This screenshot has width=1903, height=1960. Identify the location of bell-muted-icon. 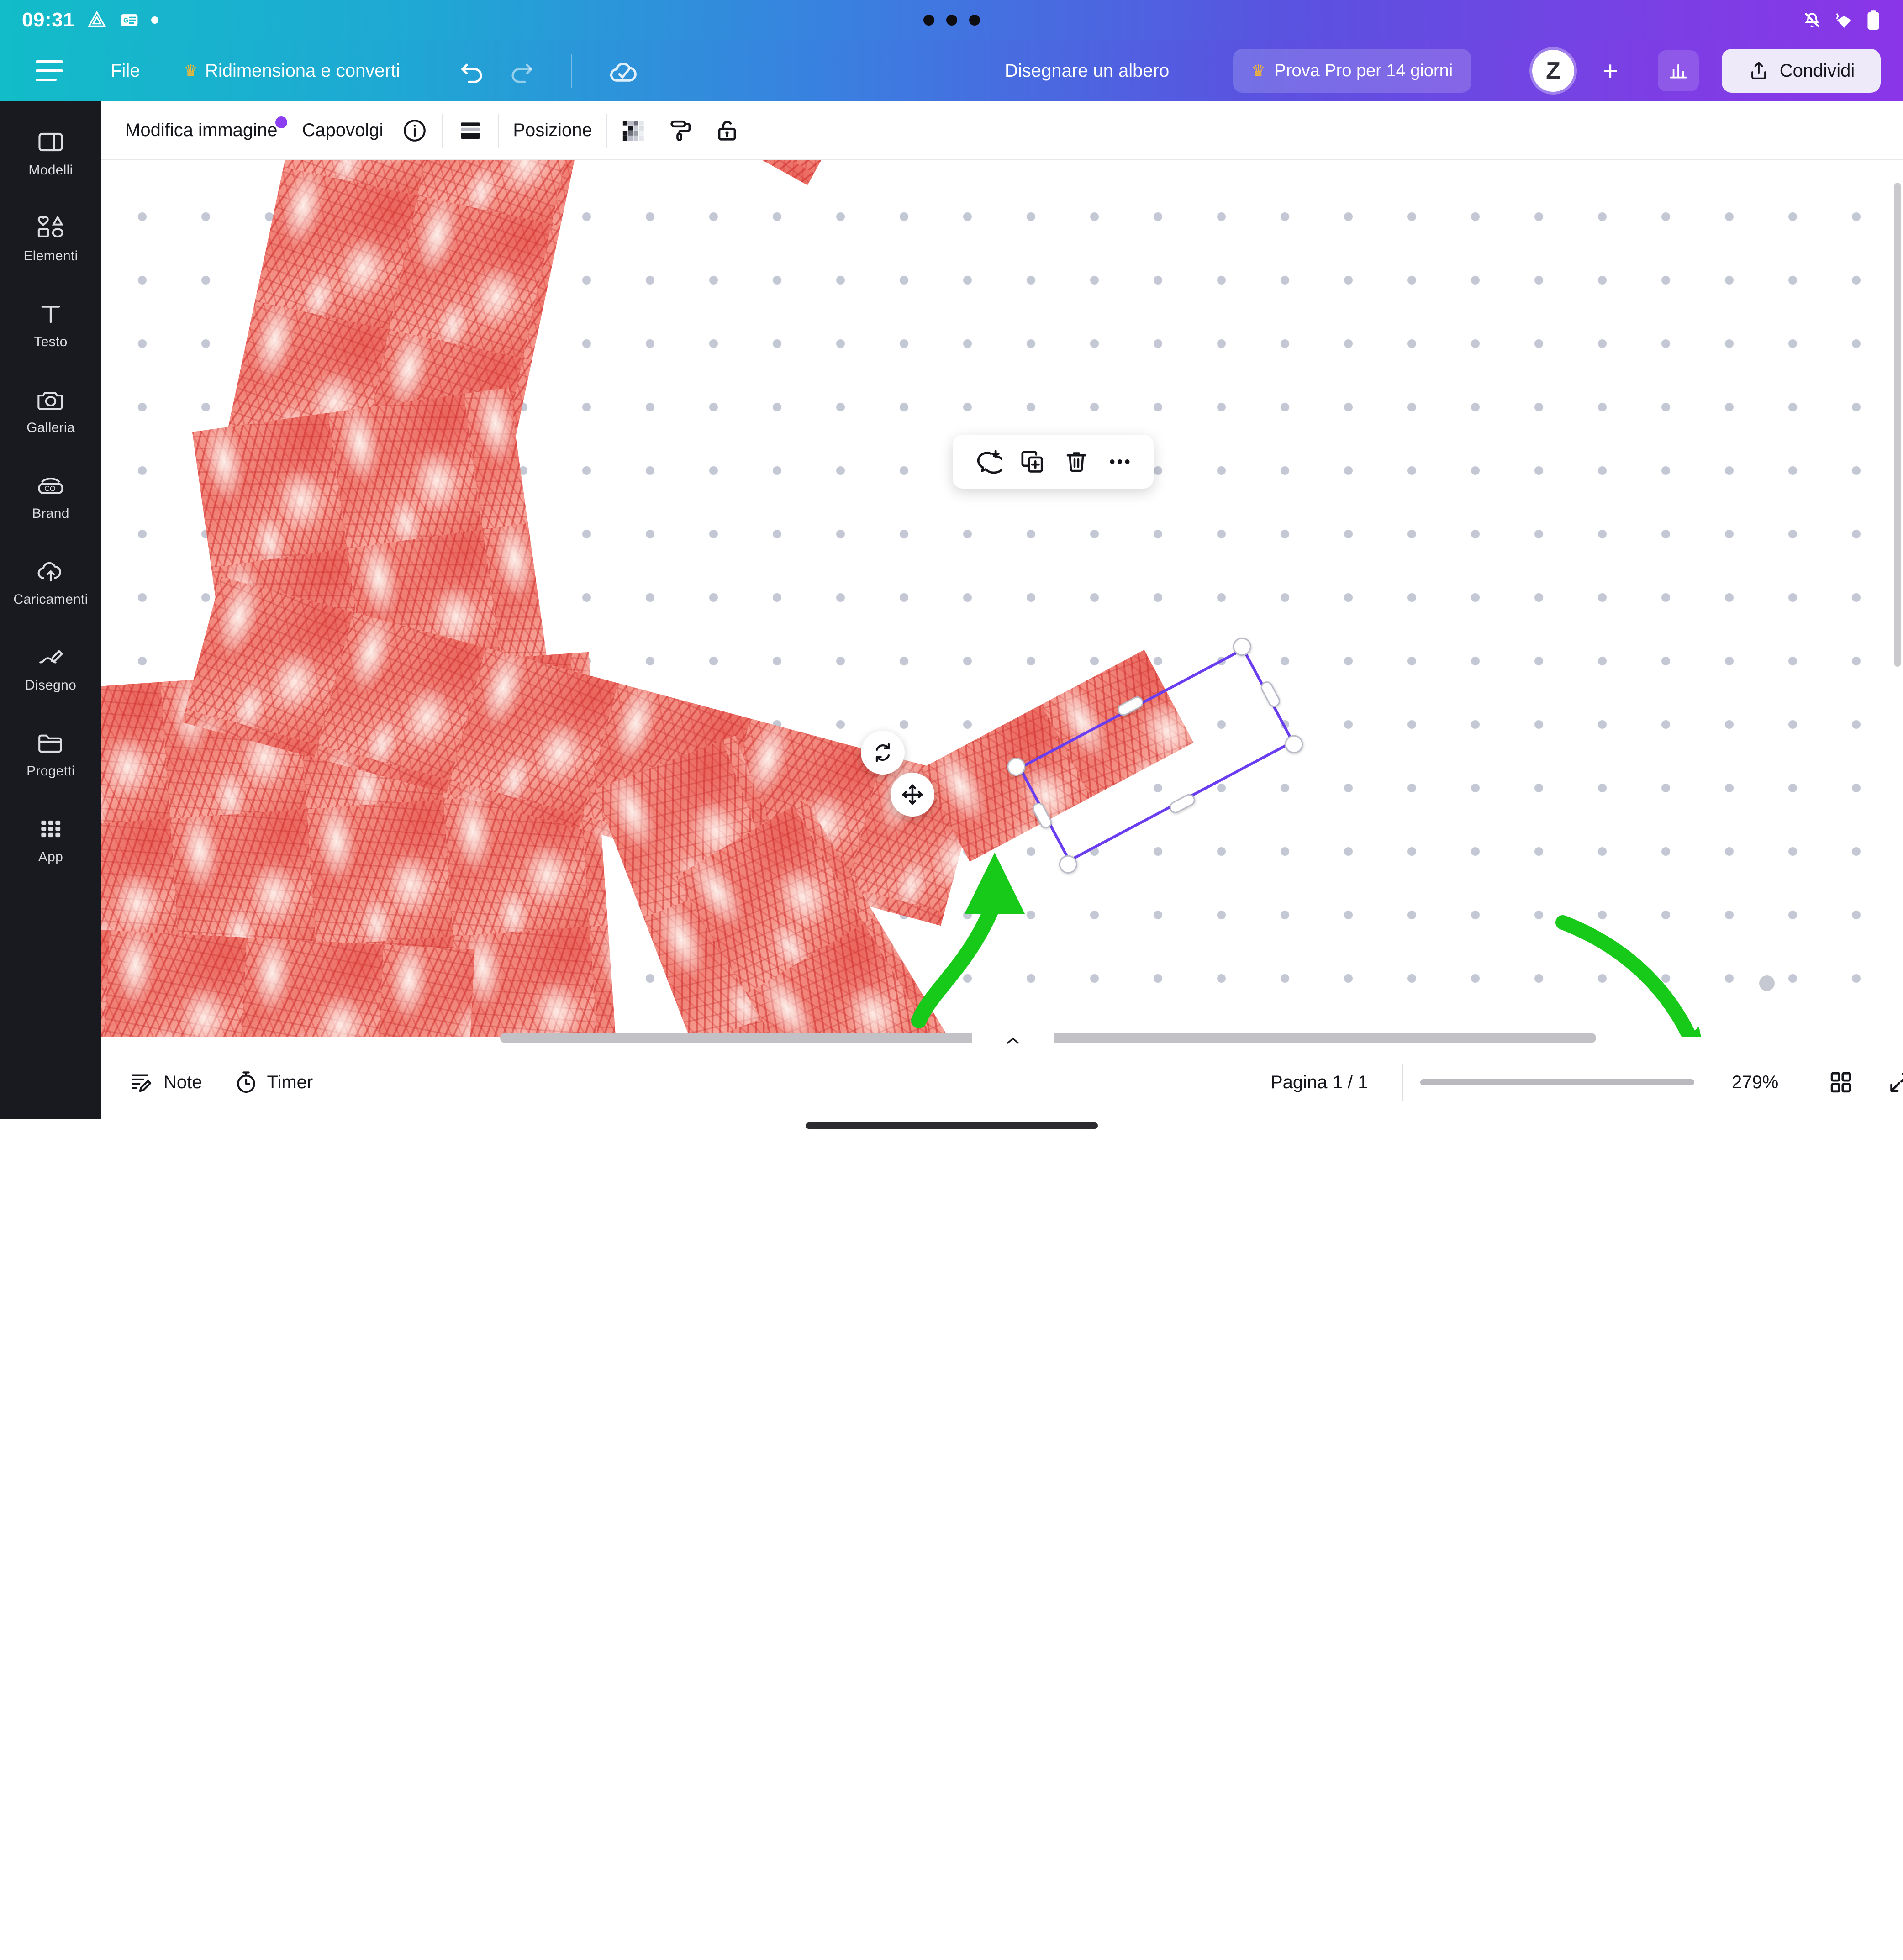
(1812, 20).